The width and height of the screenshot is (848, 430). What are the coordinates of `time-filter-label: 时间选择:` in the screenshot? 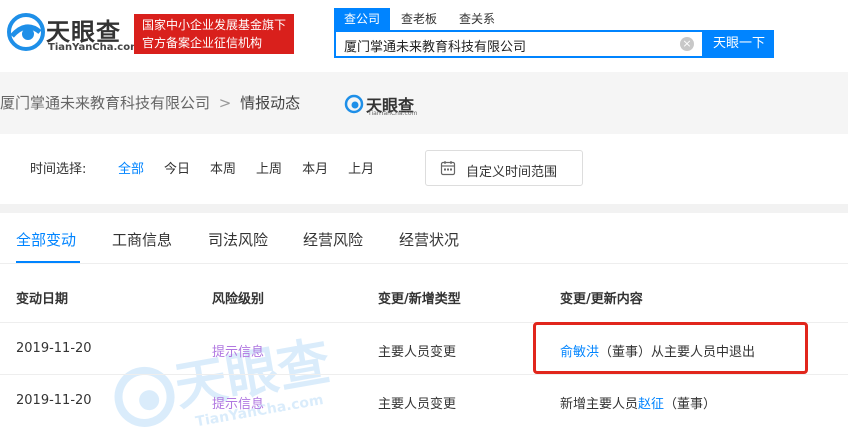 It's located at (58, 169).